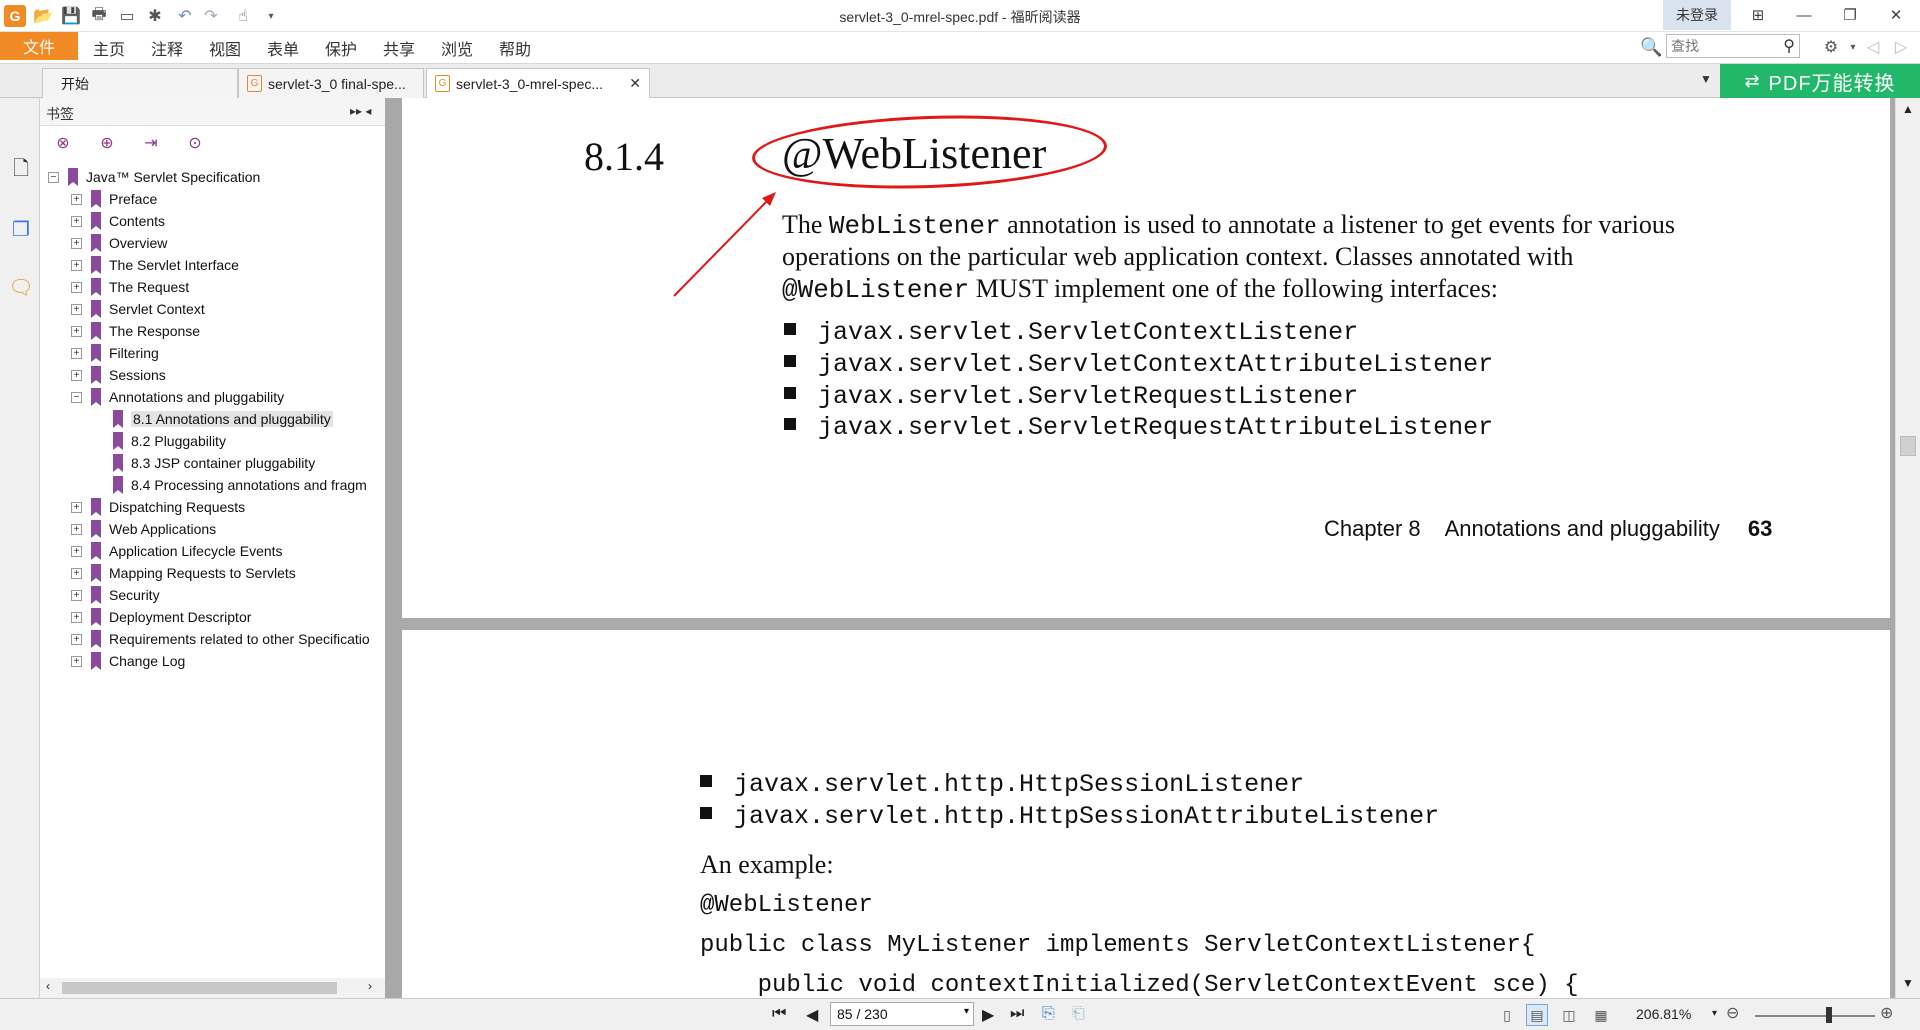  I want to click on bookmark-item: + Mapping Requests to Servlets, so click(183, 573).